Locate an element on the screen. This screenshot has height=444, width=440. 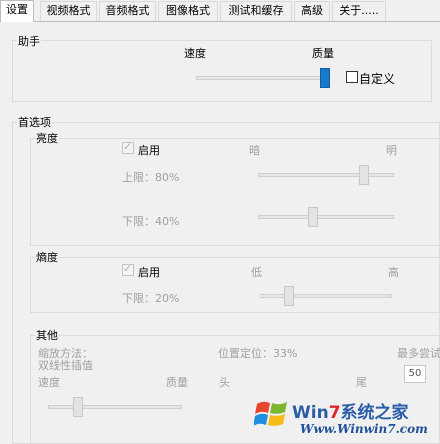
tab-settings: 设置 is located at coordinates (17, 11).